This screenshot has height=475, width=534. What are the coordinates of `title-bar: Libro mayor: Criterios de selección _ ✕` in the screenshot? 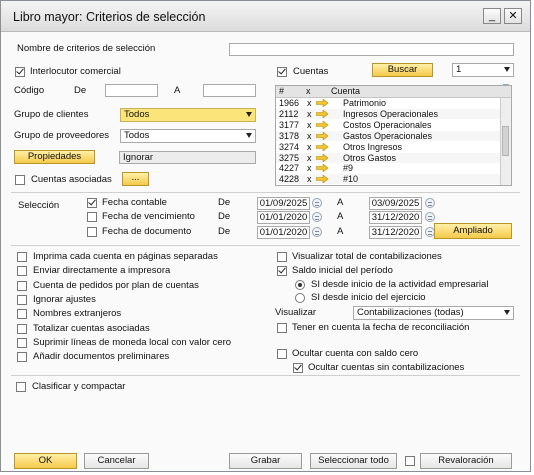 It's located at (265, 16).